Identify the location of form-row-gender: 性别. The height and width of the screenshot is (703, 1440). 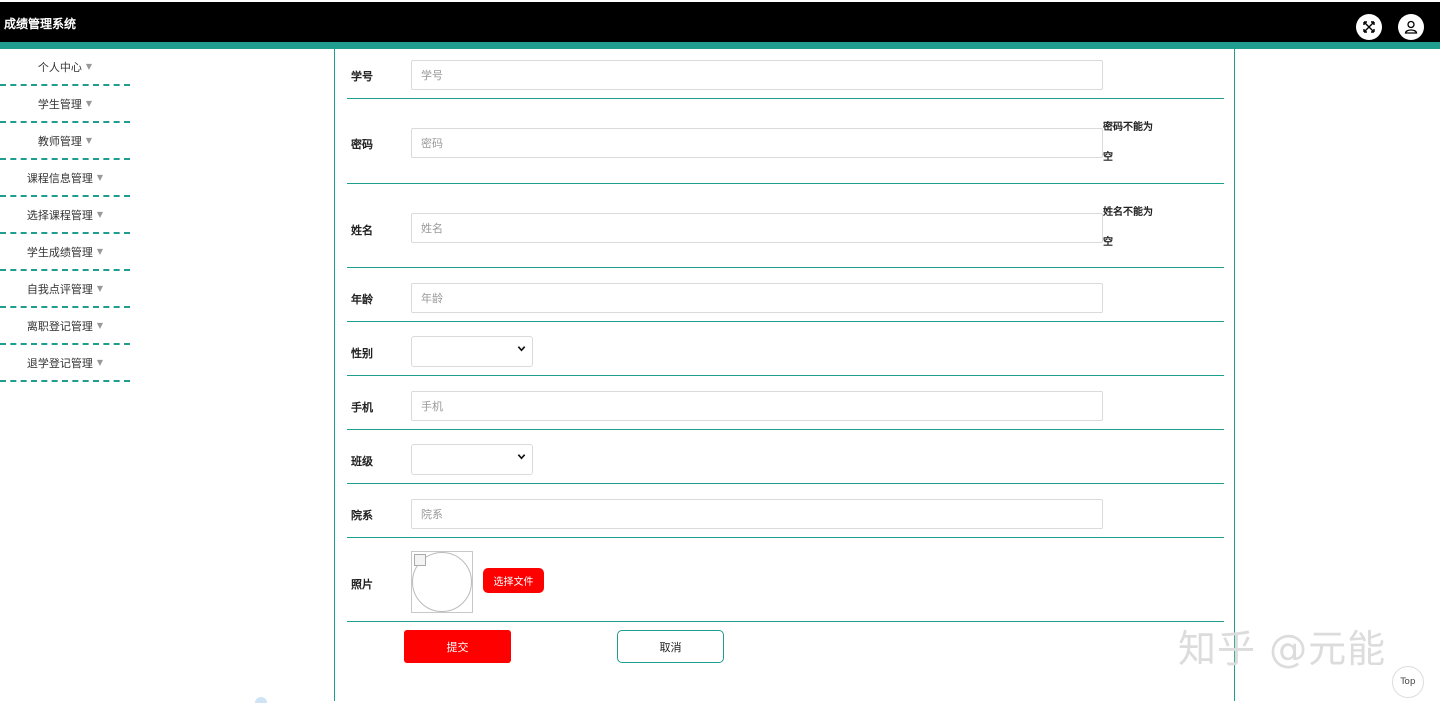
(785, 348).